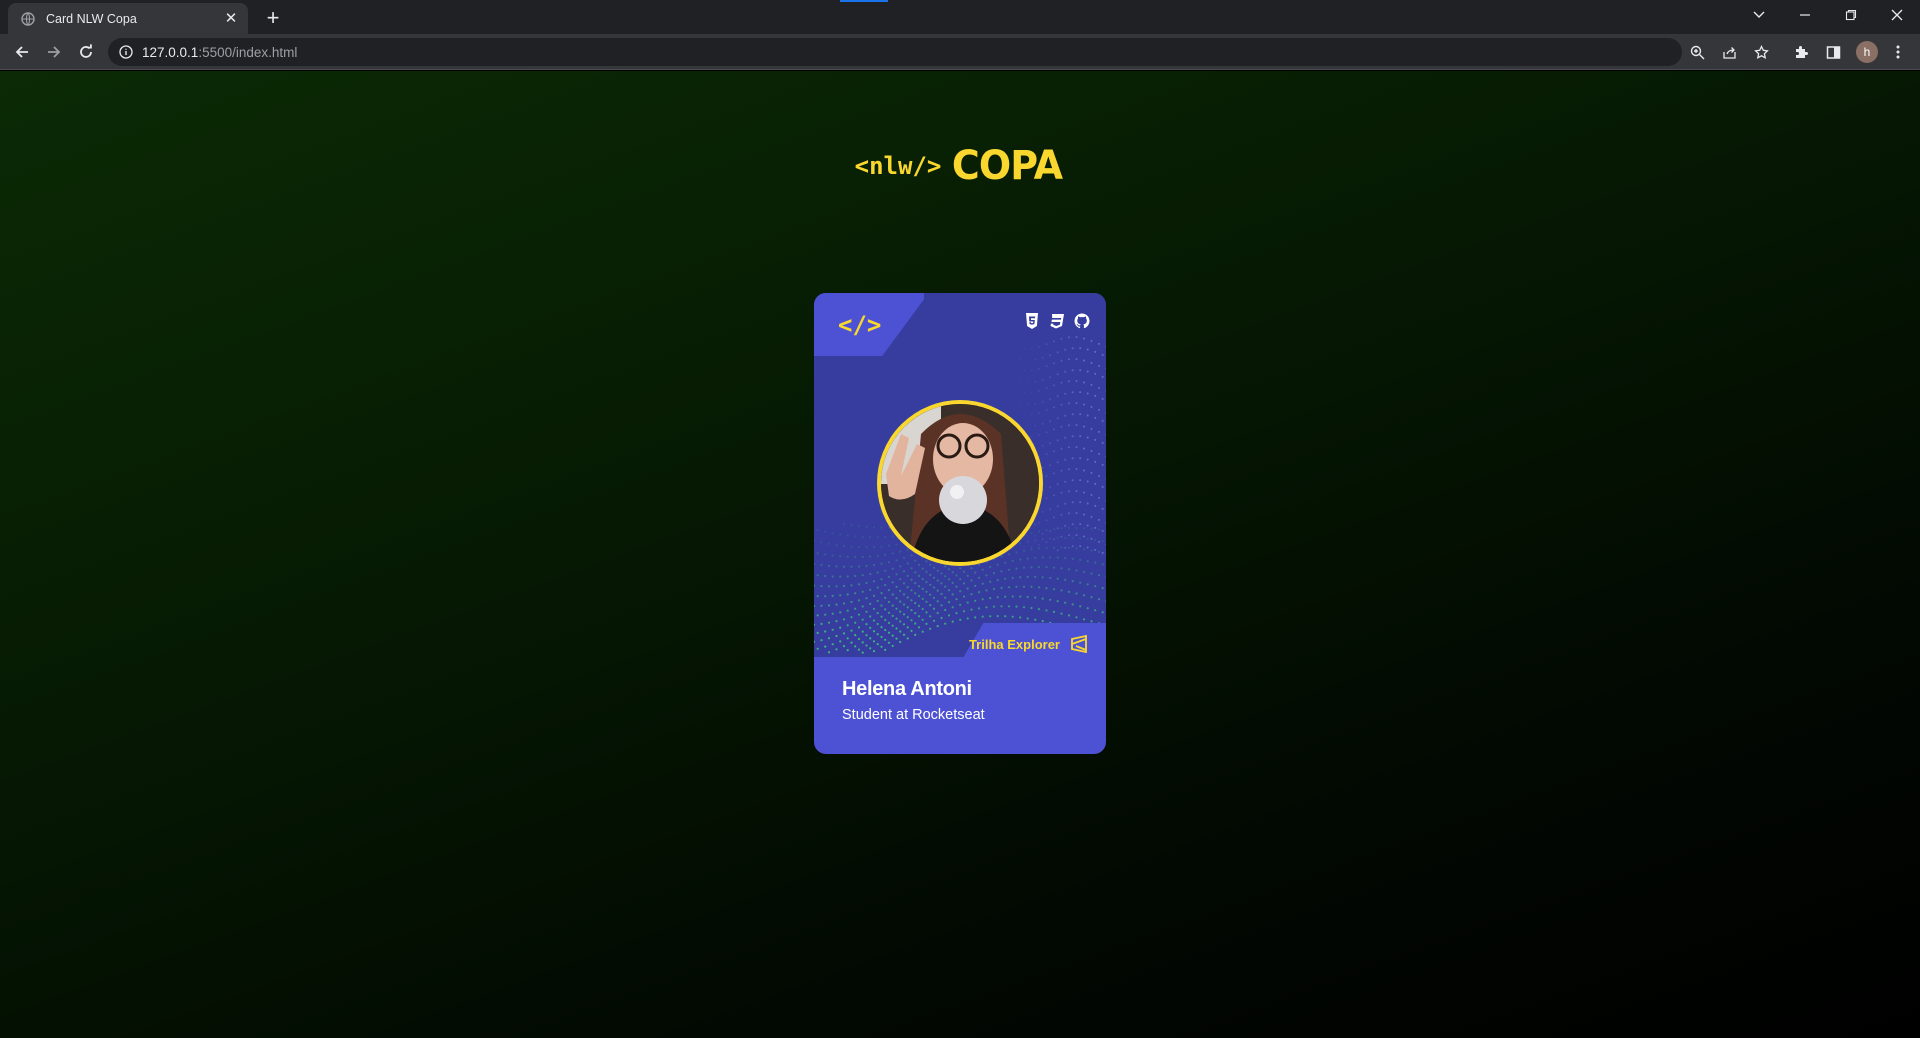  Describe the element at coordinates (1079, 644) in the screenshot. I see `explorer-icon` at that location.